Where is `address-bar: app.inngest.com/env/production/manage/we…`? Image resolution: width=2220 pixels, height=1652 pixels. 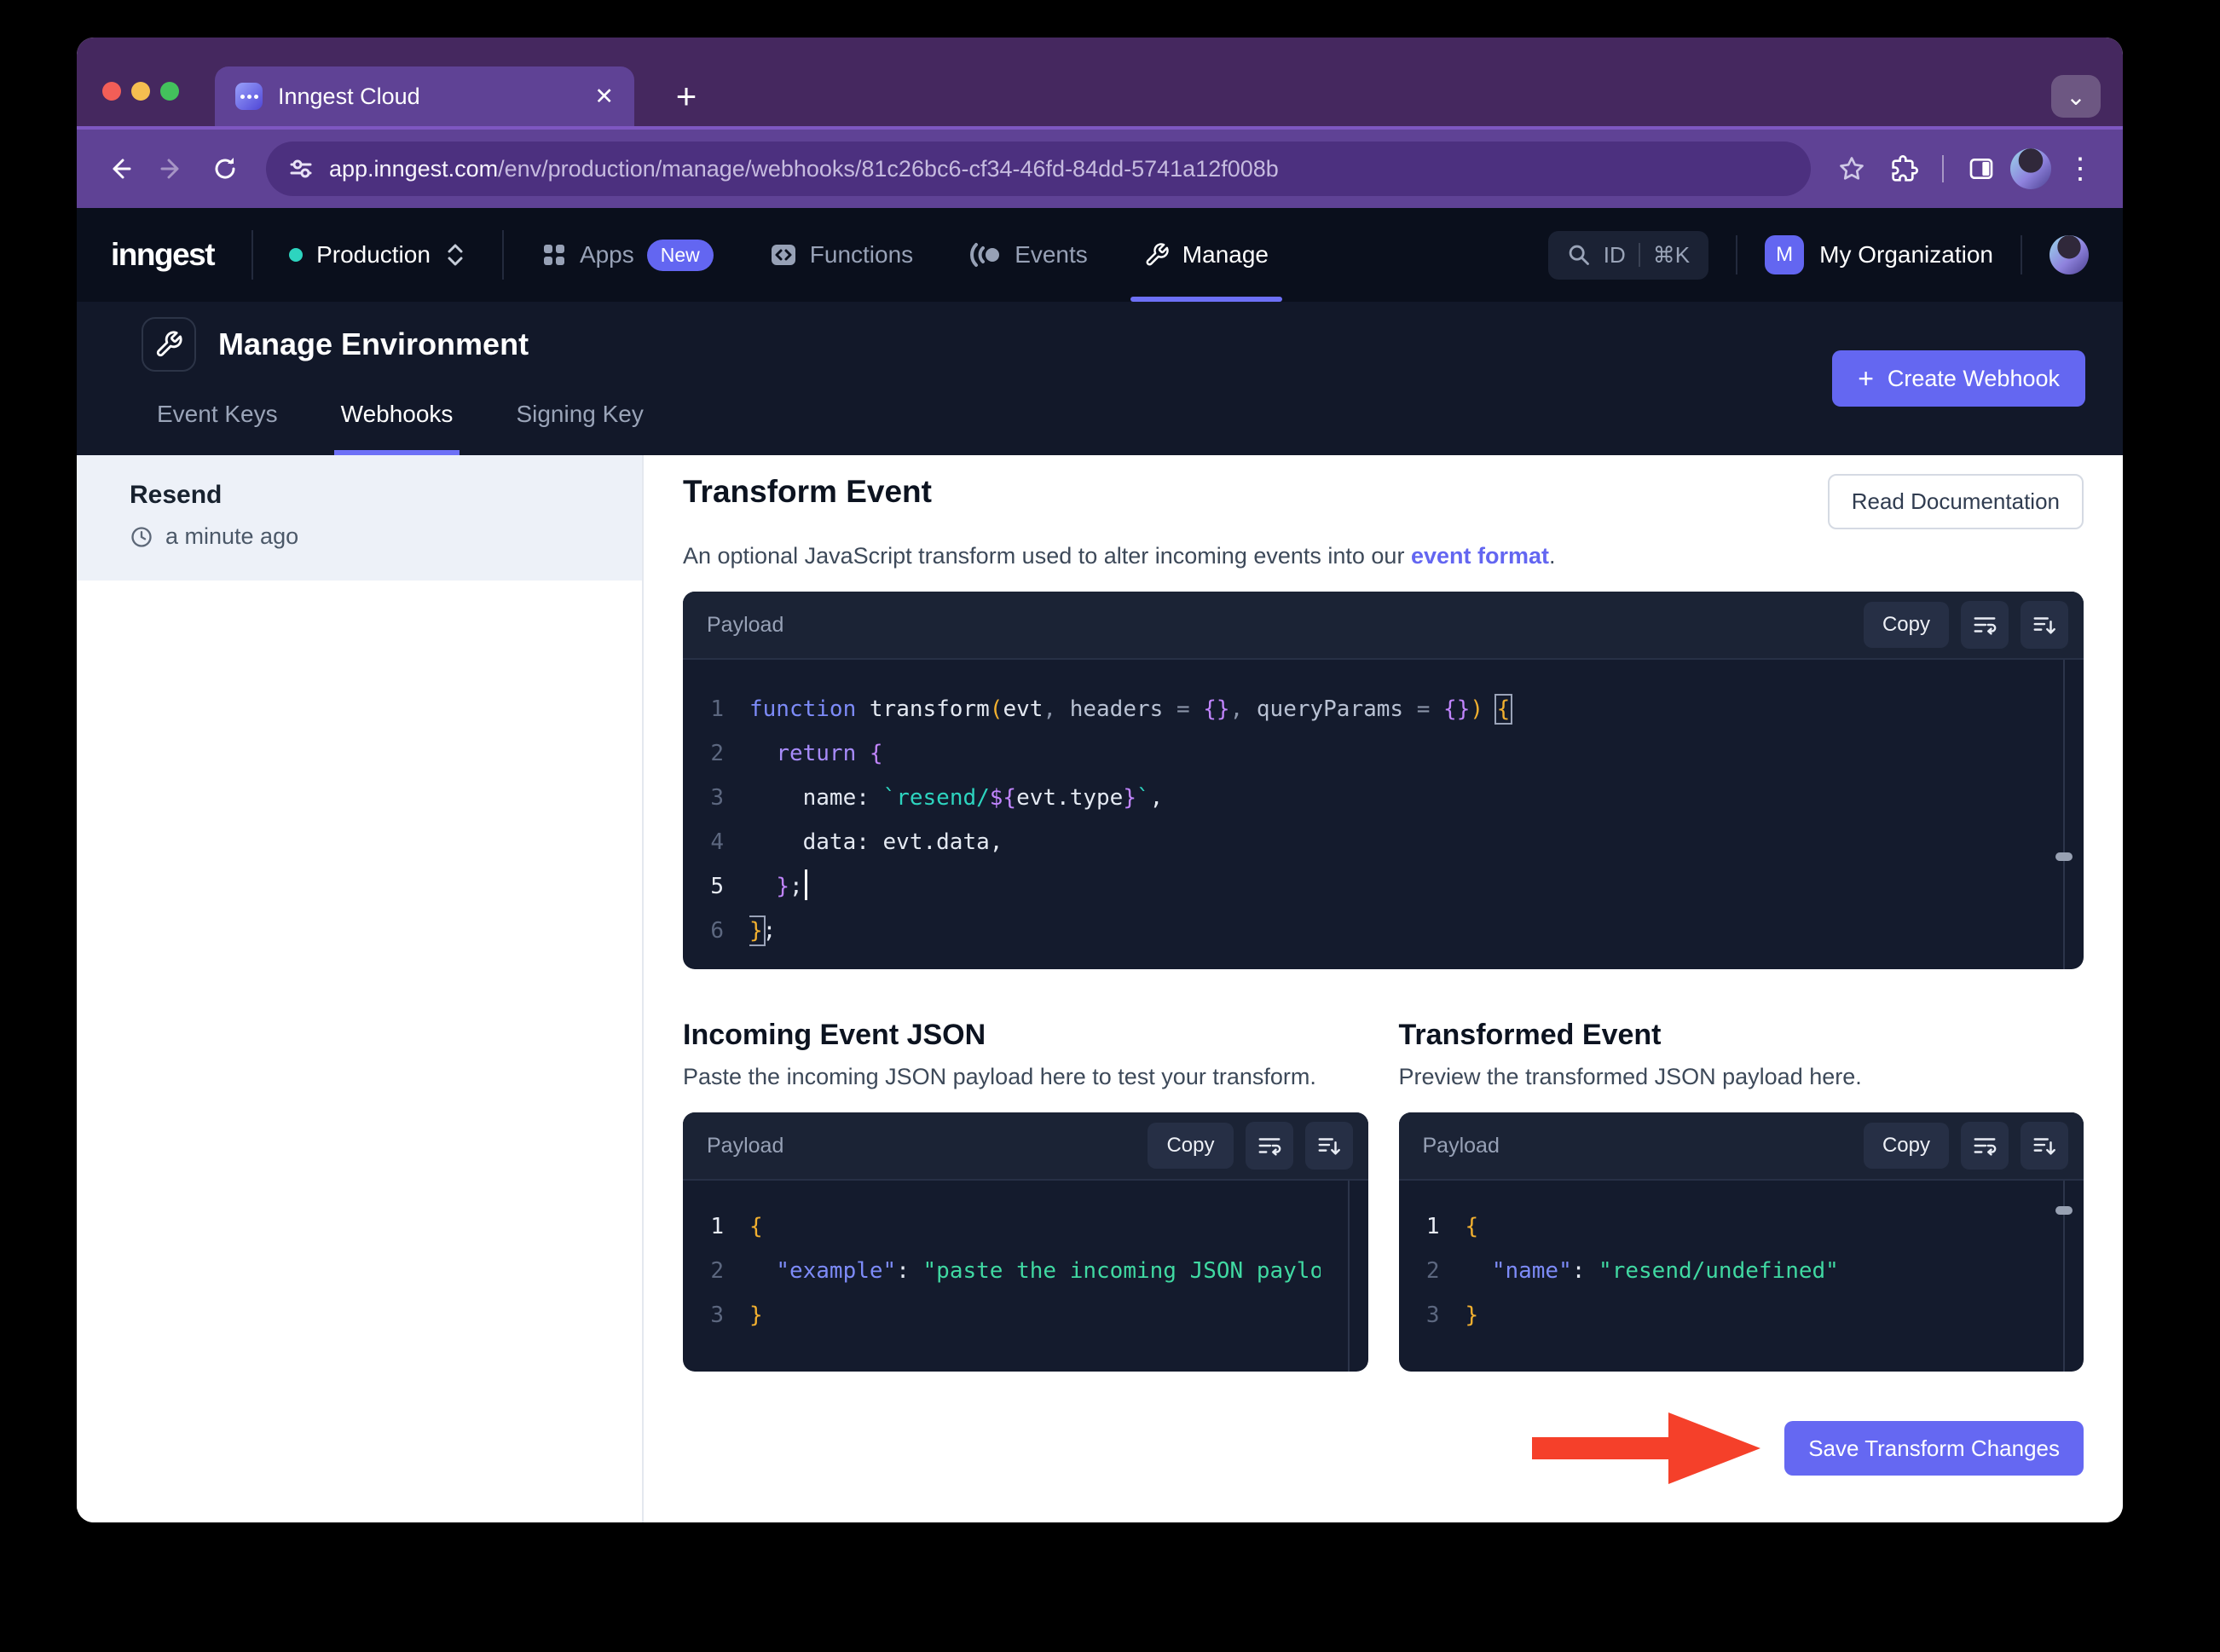 address-bar: app.inngest.com/env/production/manage/we… is located at coordinates (1038, 169).